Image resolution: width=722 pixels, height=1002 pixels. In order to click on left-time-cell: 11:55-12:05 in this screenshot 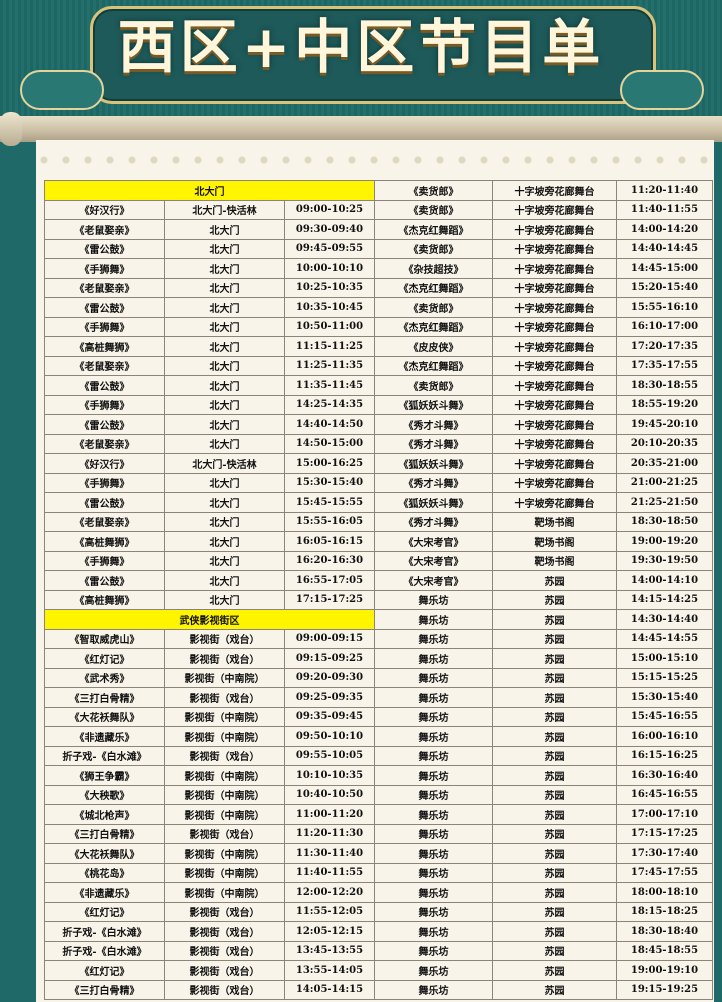, I will do `click(329, 911)`.